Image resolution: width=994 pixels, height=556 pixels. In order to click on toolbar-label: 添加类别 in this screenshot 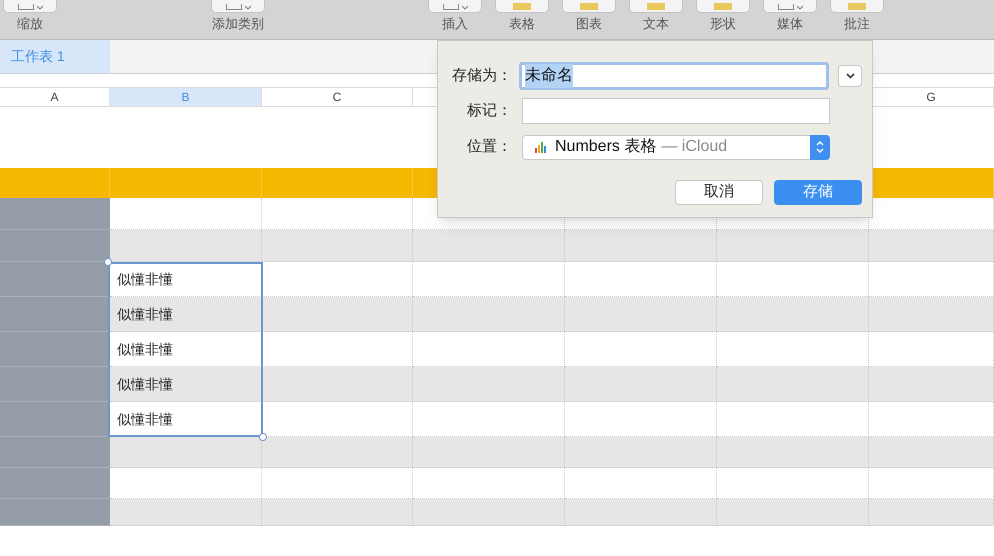, I will do `click(238, 24)`.